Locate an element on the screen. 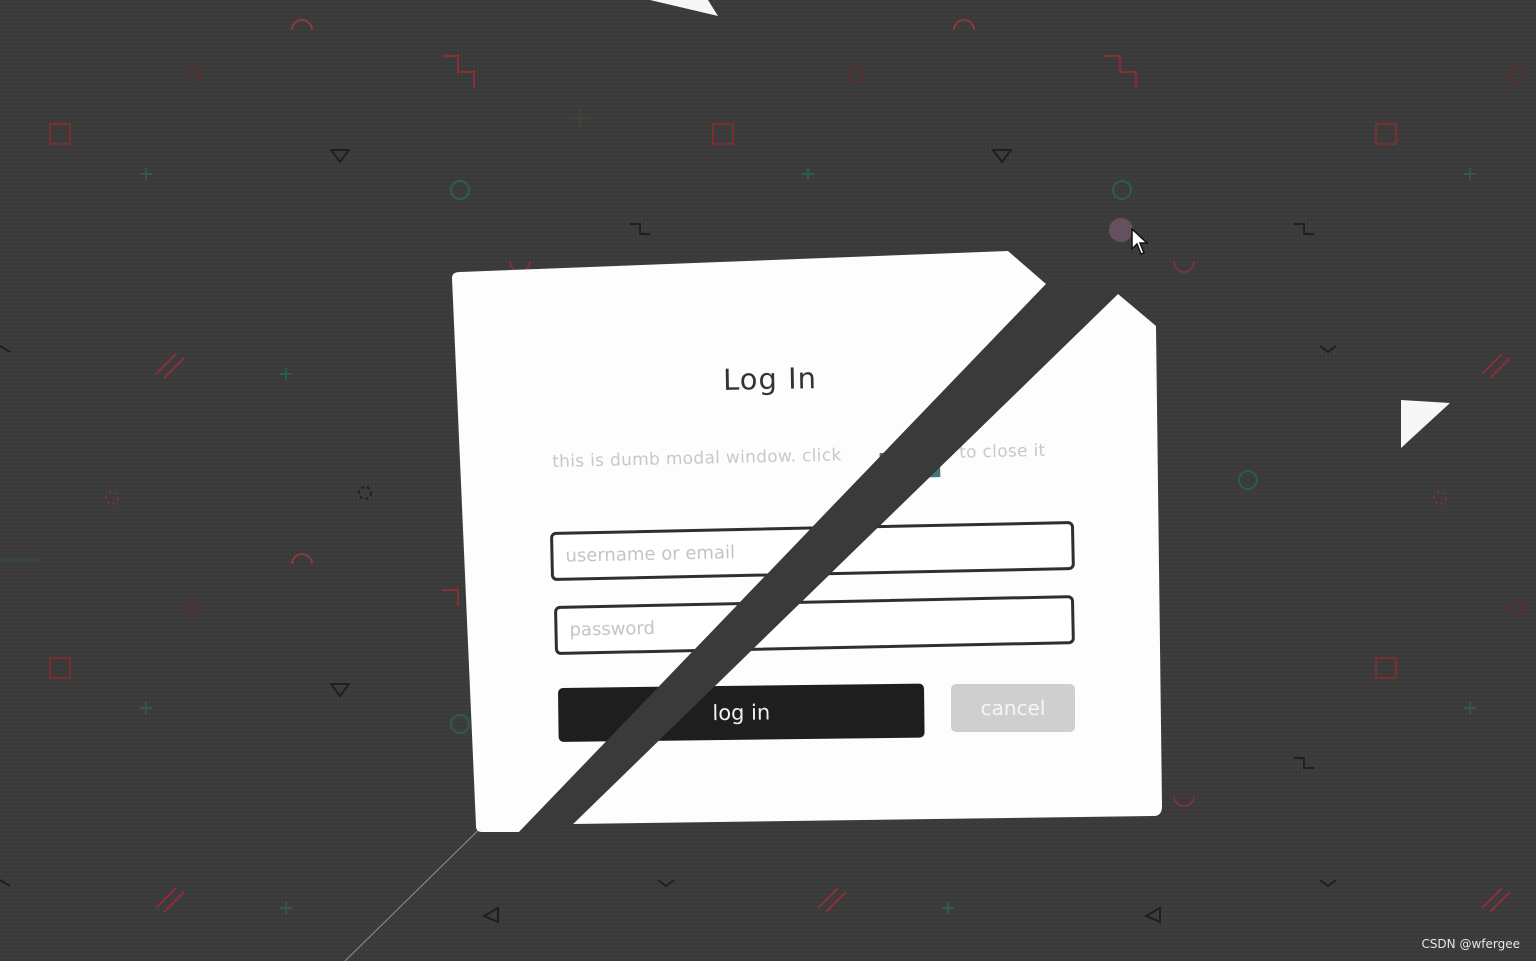 The width and height of the screenshot is (1536, 961). modal-title: Log In is located at coordinates (770, 379).